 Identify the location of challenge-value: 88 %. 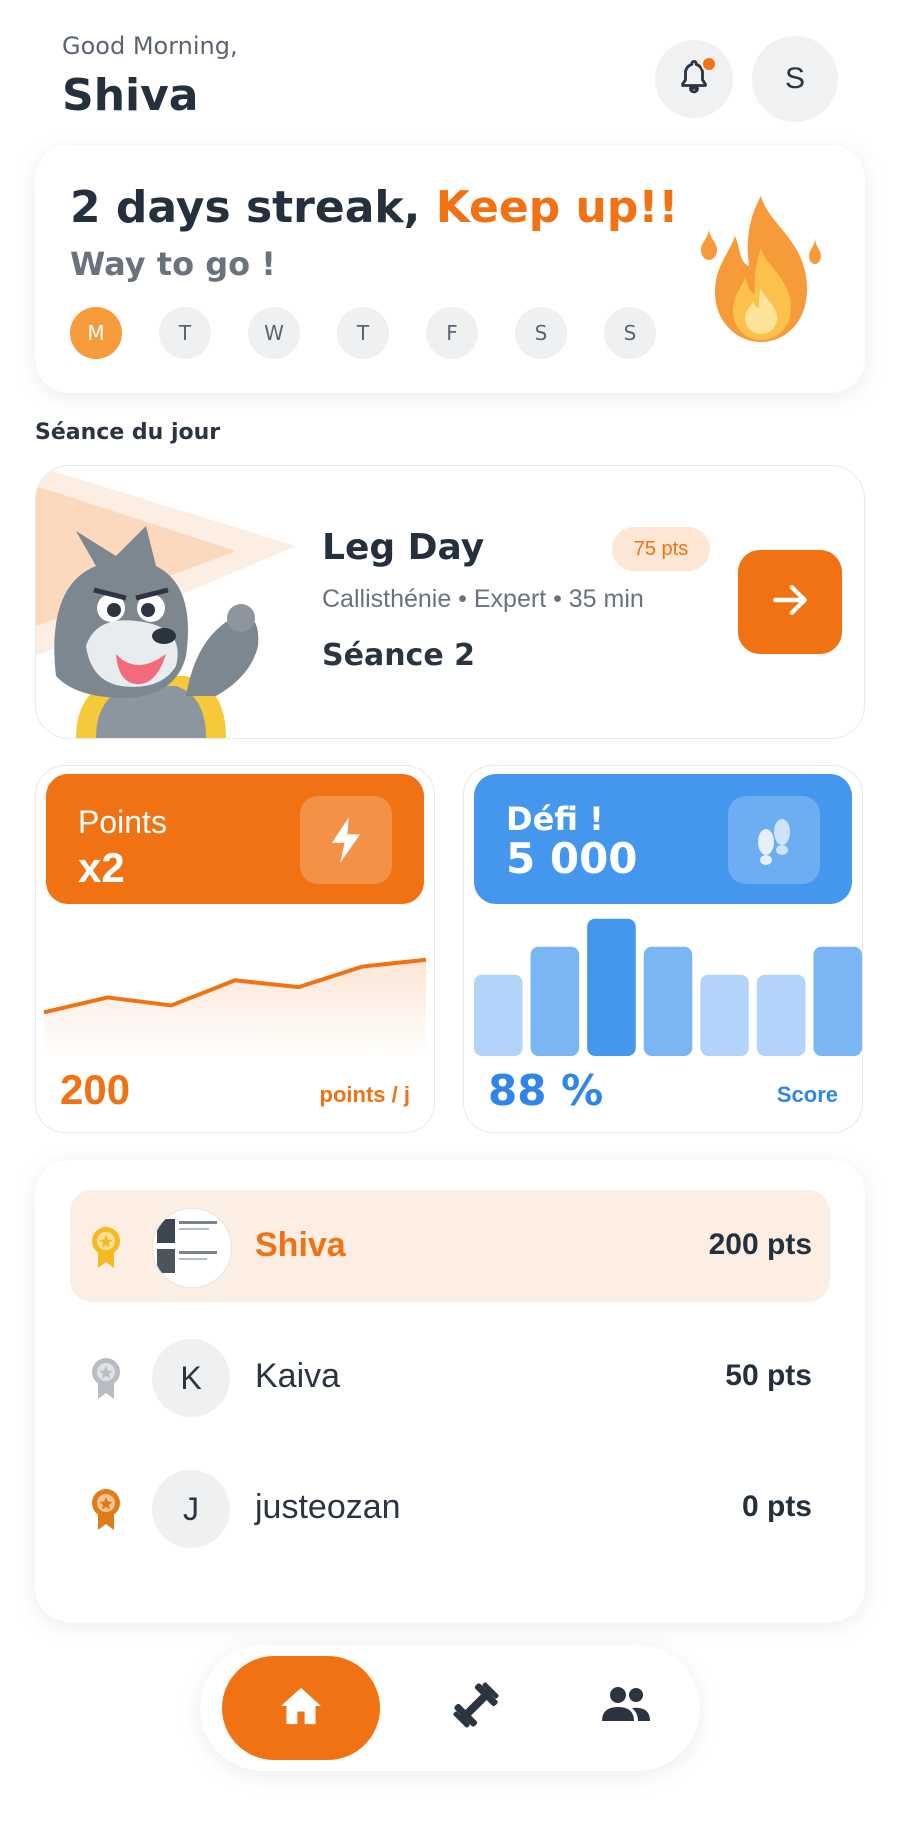
(546, 1090).